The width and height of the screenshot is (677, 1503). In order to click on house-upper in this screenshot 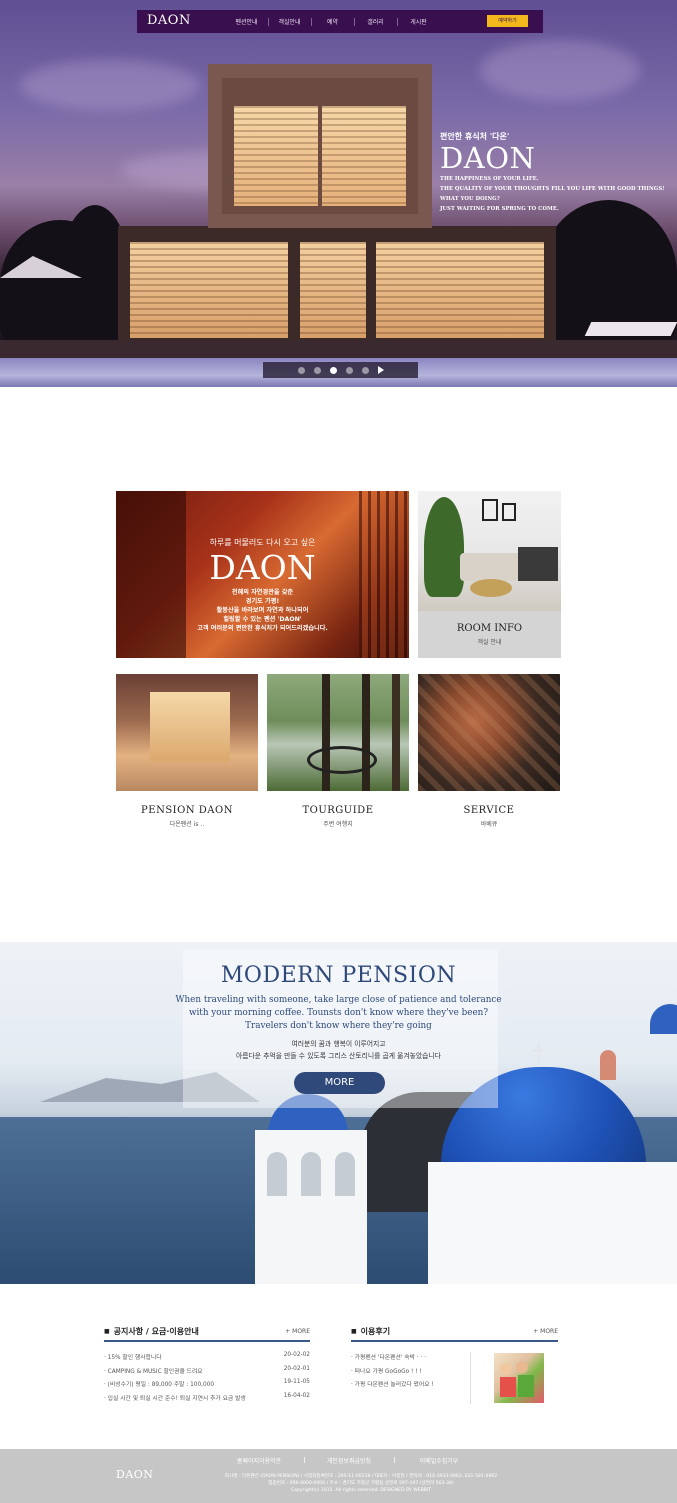, I will do `click(320, 146)`.